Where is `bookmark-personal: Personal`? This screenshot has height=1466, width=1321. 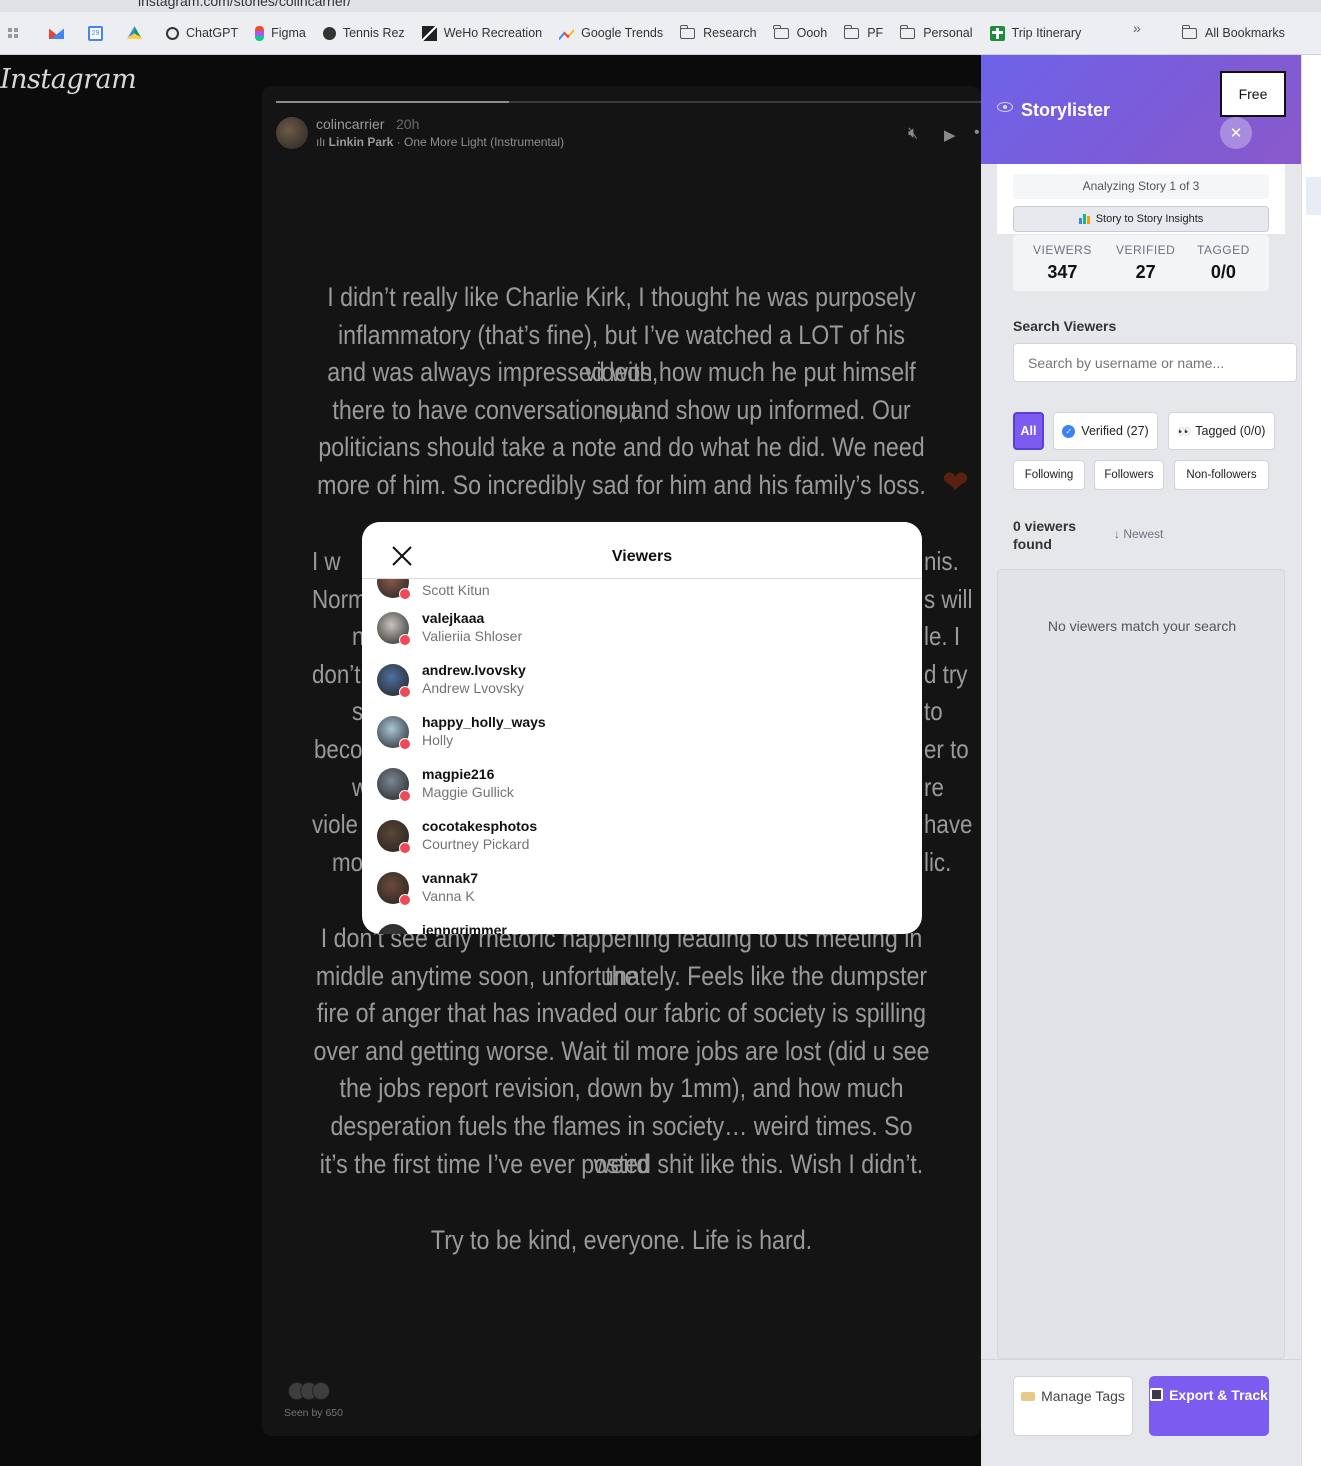 bookmark-personal: Personal is located at coordinates (936, 32).